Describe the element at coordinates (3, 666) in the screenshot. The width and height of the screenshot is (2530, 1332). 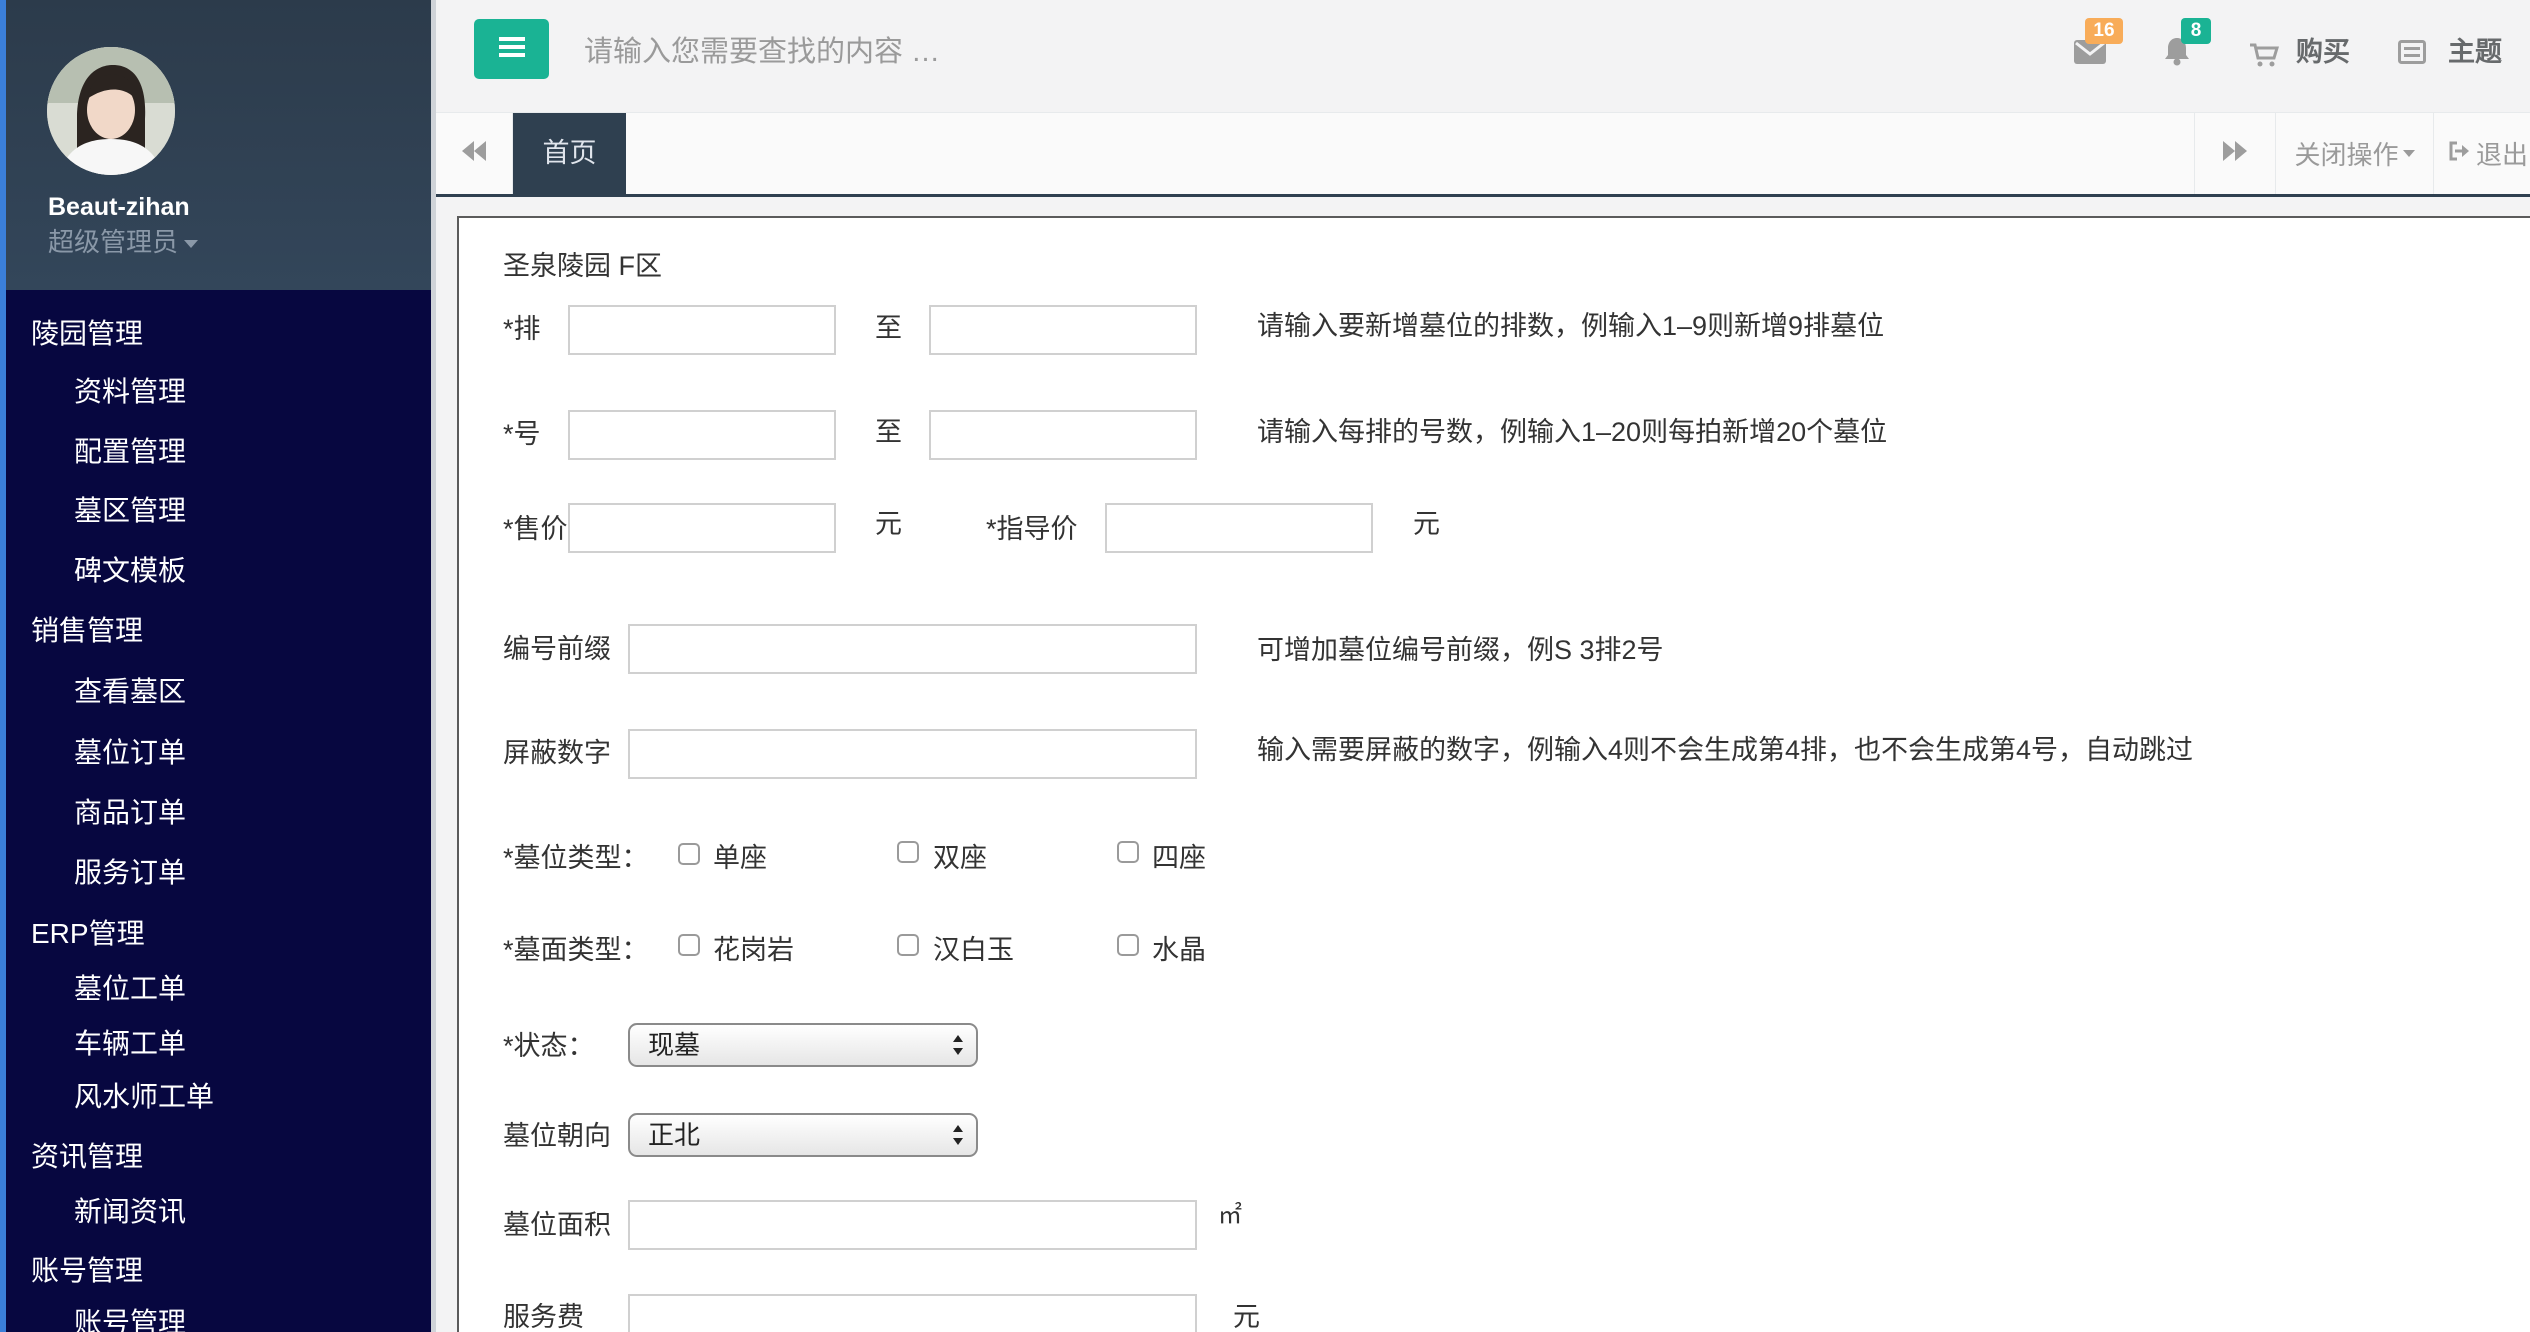
I see `sidebar-edge-strip` at that location.